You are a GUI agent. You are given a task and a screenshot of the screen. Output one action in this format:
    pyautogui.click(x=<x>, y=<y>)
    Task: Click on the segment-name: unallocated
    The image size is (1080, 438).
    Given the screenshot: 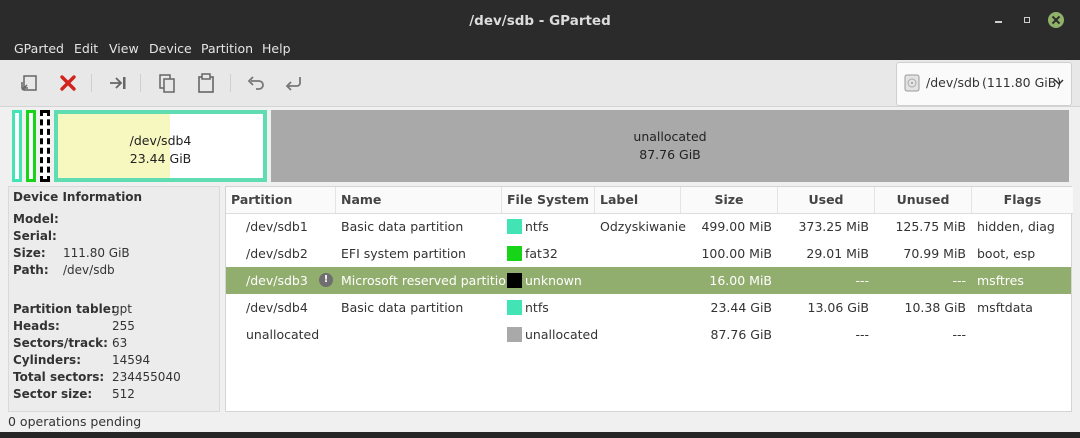 What is the action you would take?
    pyautogui.click(x=670, y=136)
    